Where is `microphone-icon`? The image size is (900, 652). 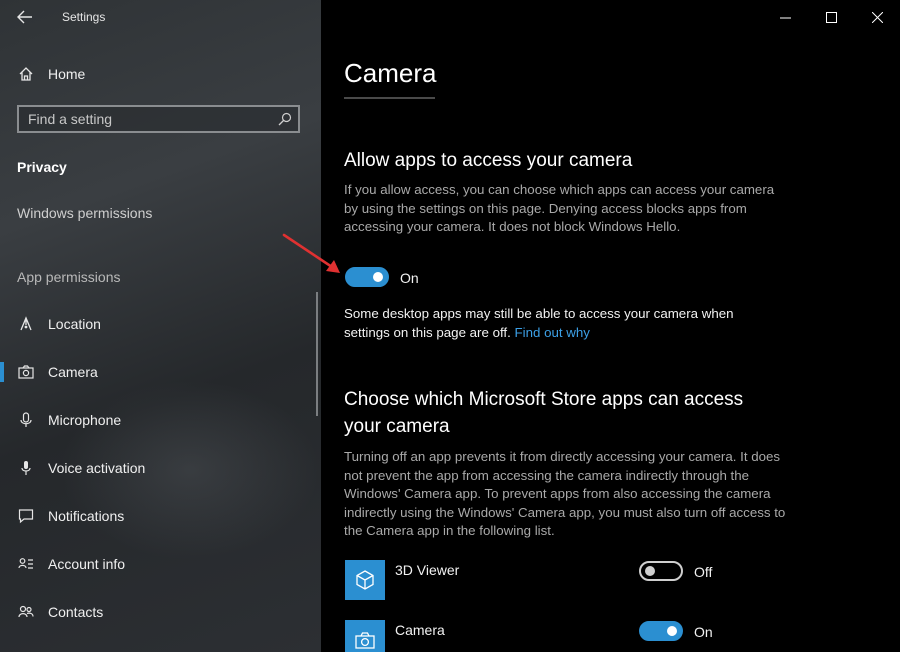
microphone-icon is located at coordinates (26, 420).